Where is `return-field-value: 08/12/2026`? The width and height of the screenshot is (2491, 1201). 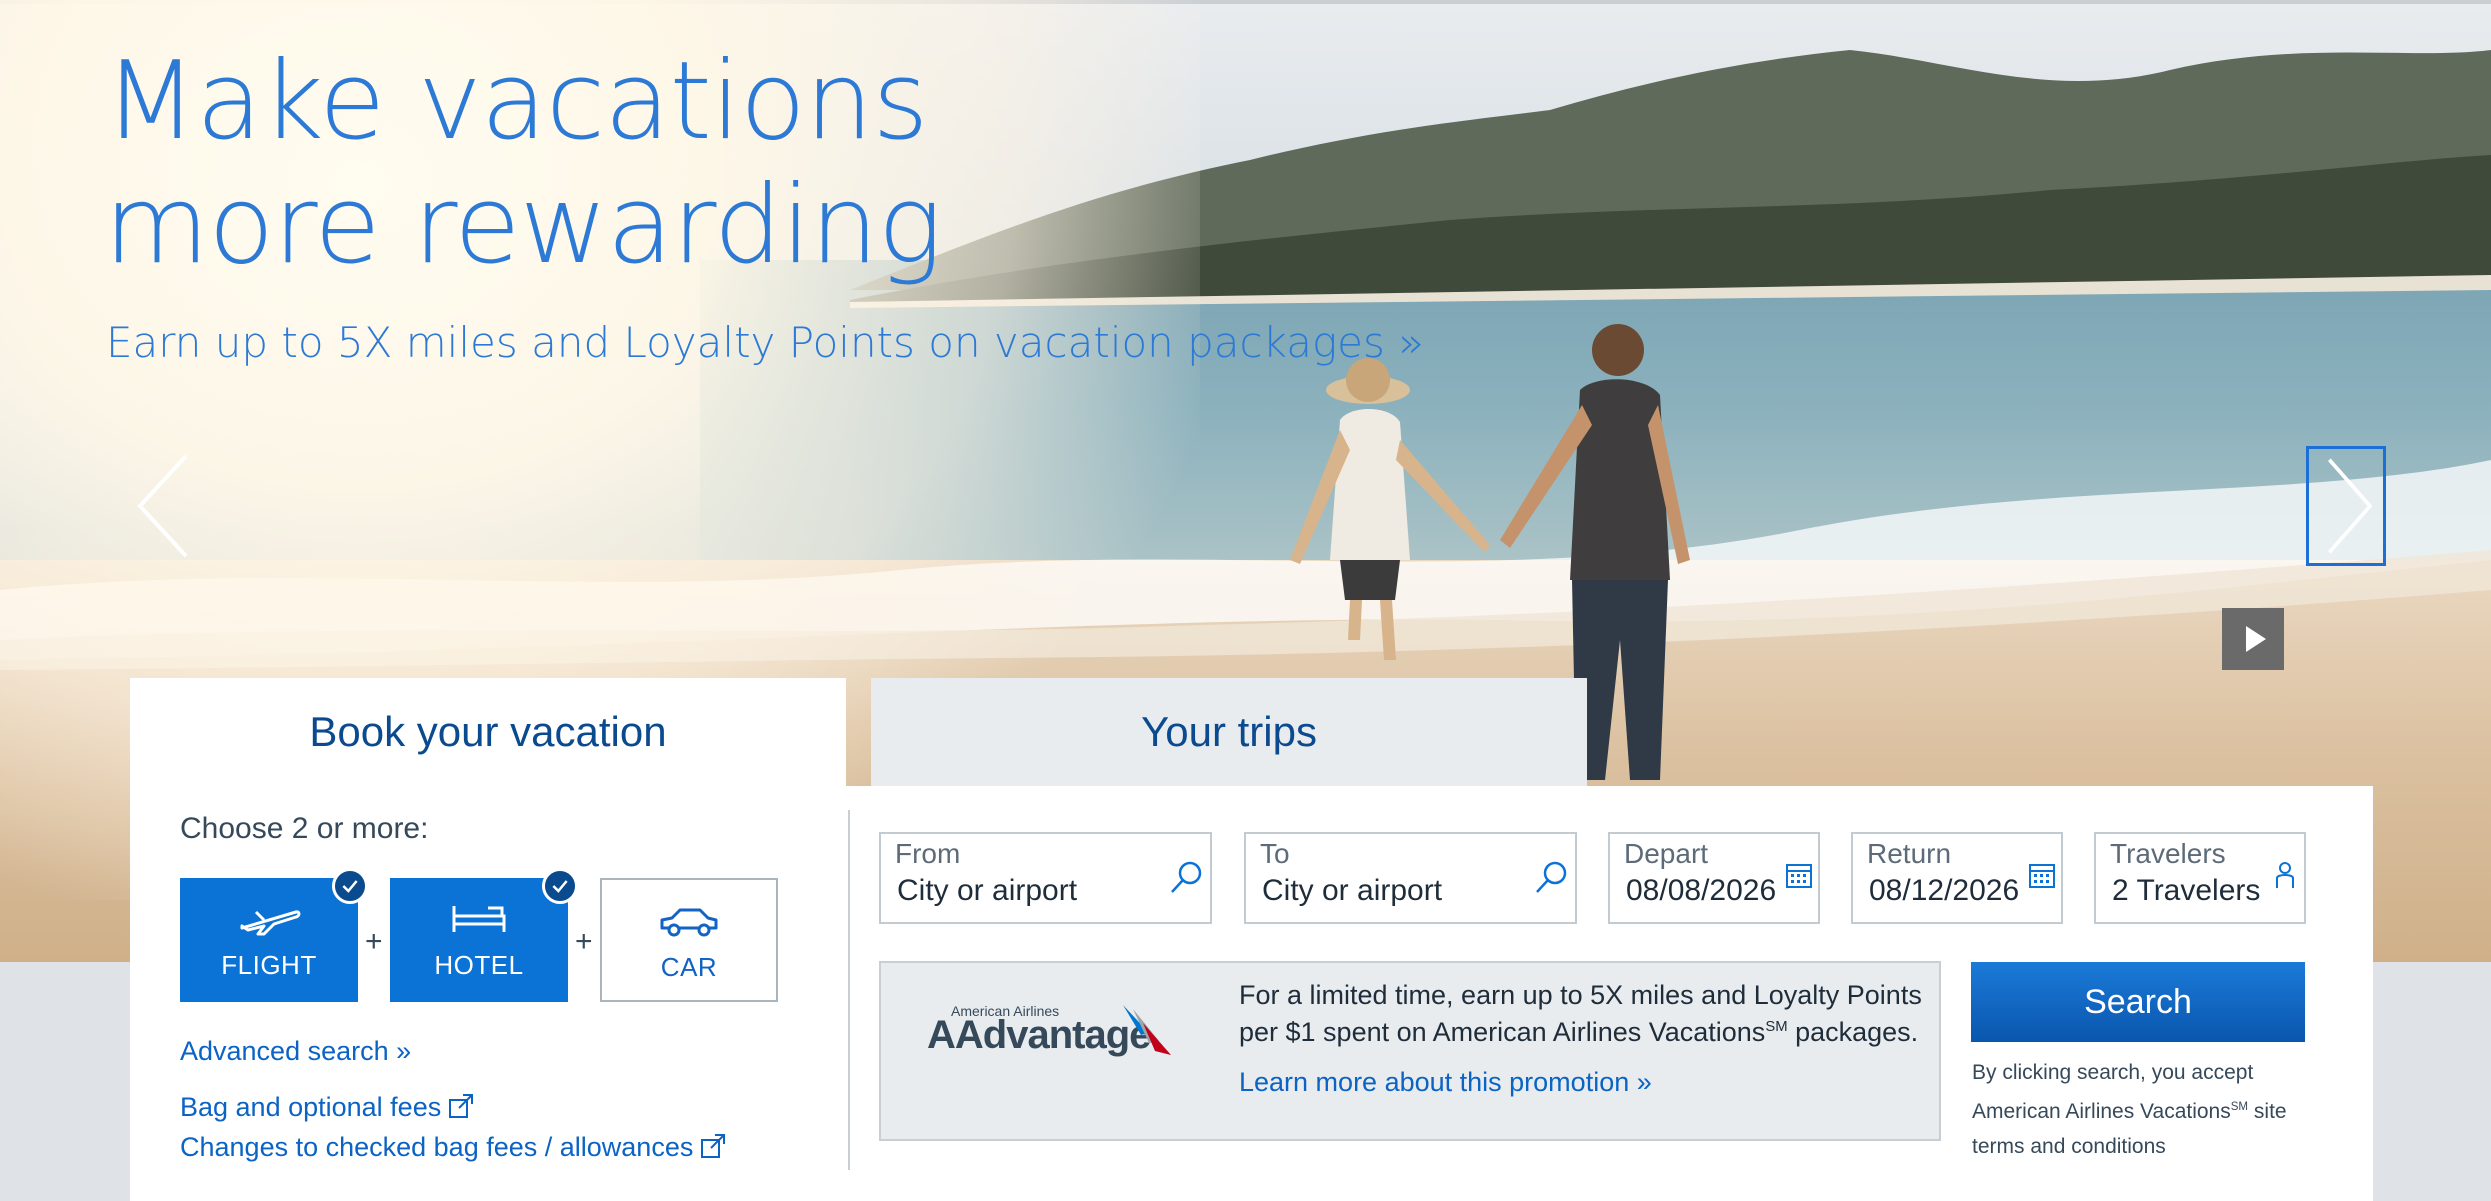
return-field-value: 08/12/2026 is located at coordinates (1944, 890).